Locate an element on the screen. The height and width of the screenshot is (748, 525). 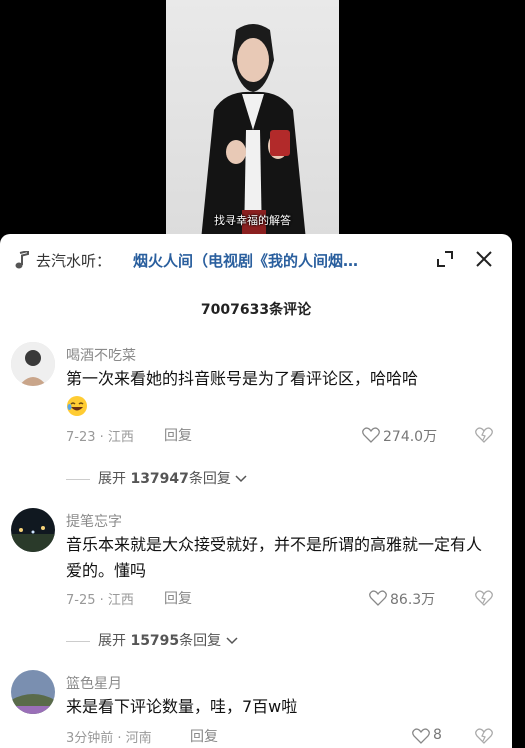
music-prefix: 去汽水听： is located at coordinates (74, 261).